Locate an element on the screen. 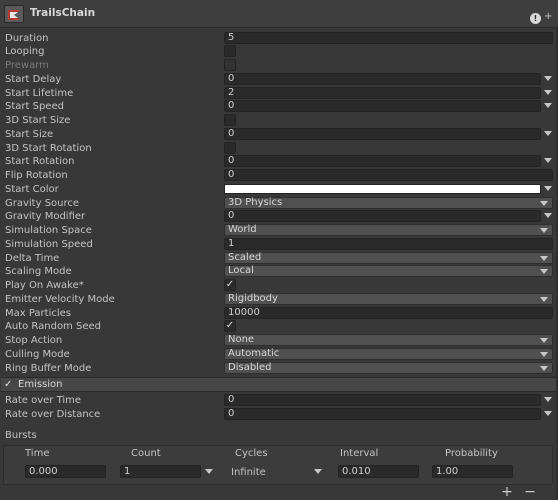  play-on-awake-checkbox: ✓ is located at coordinates (230, 285).